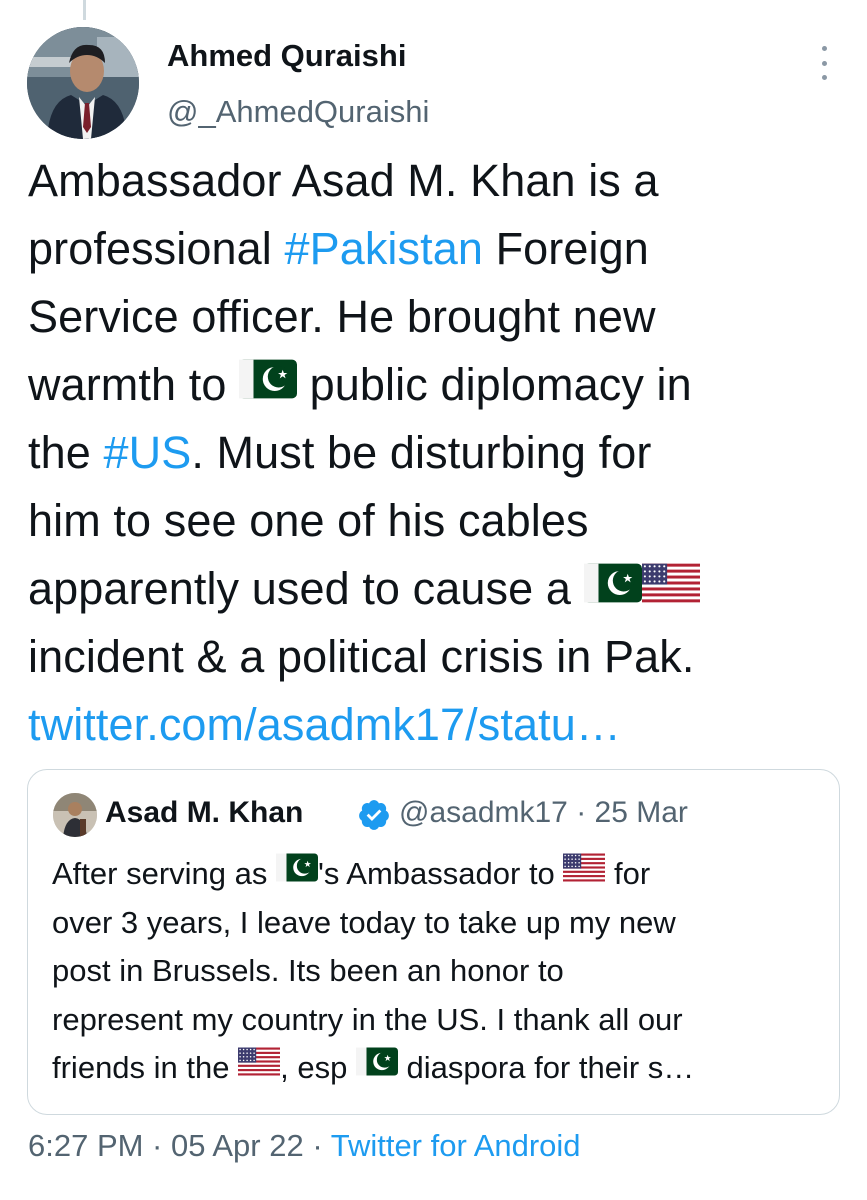  I want to click on quoted-author-name: Asad M. Khan, so click(204, 813).